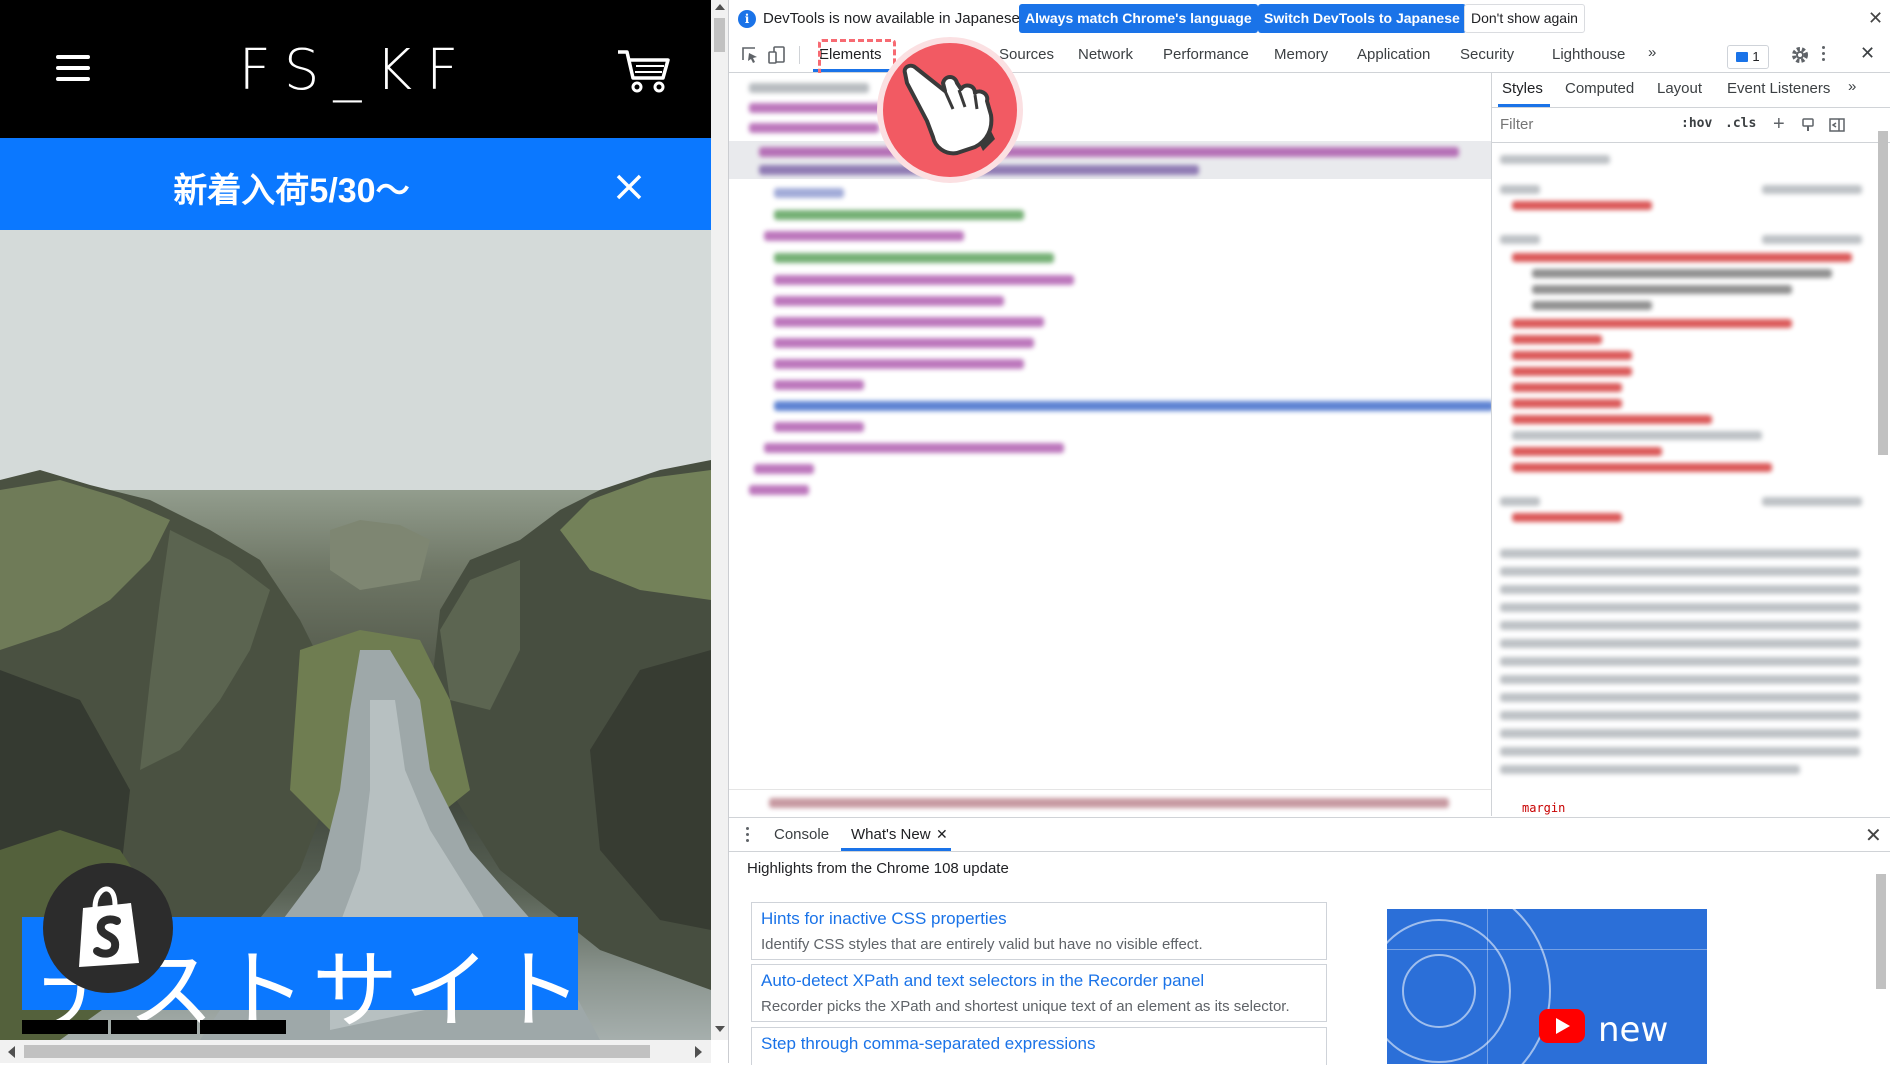 This screenshot has width=1890, height=1065. What do you see at coordinates (719, 520) in the screenshot?
I see `vertical-scrollbar` at bounding box center [719, 520].